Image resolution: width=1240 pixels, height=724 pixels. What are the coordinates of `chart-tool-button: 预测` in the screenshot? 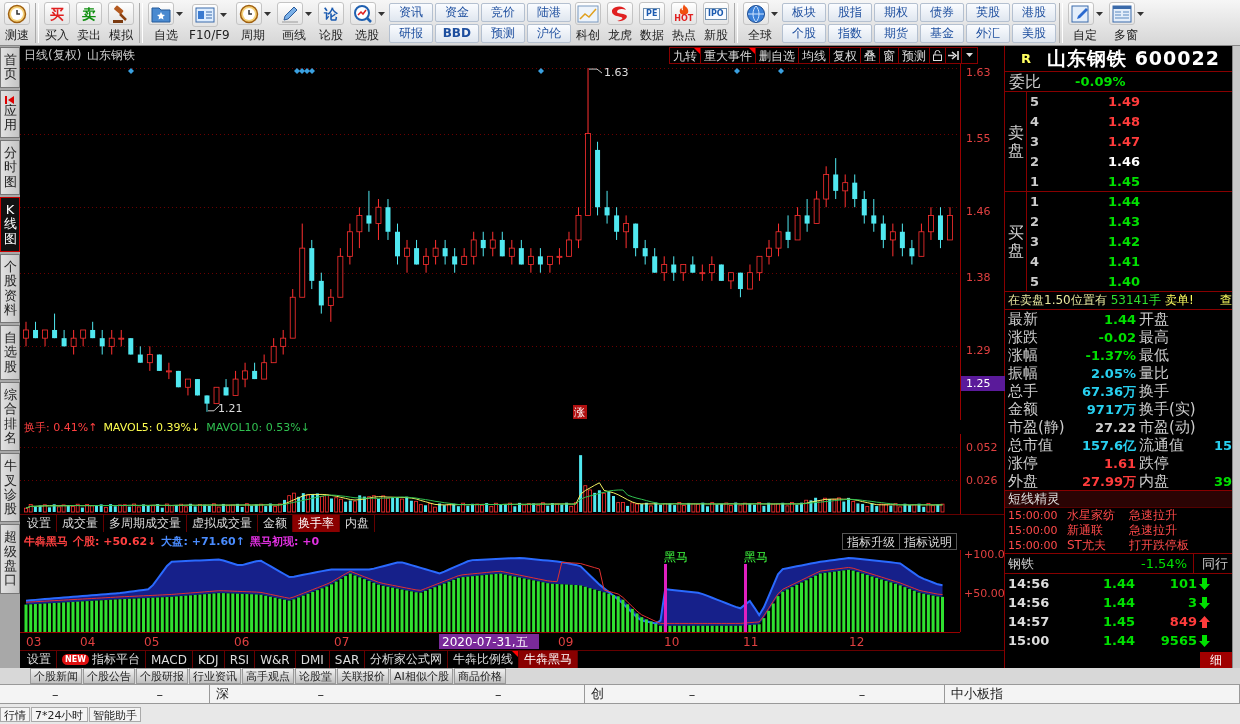 It's located at (914, 55).